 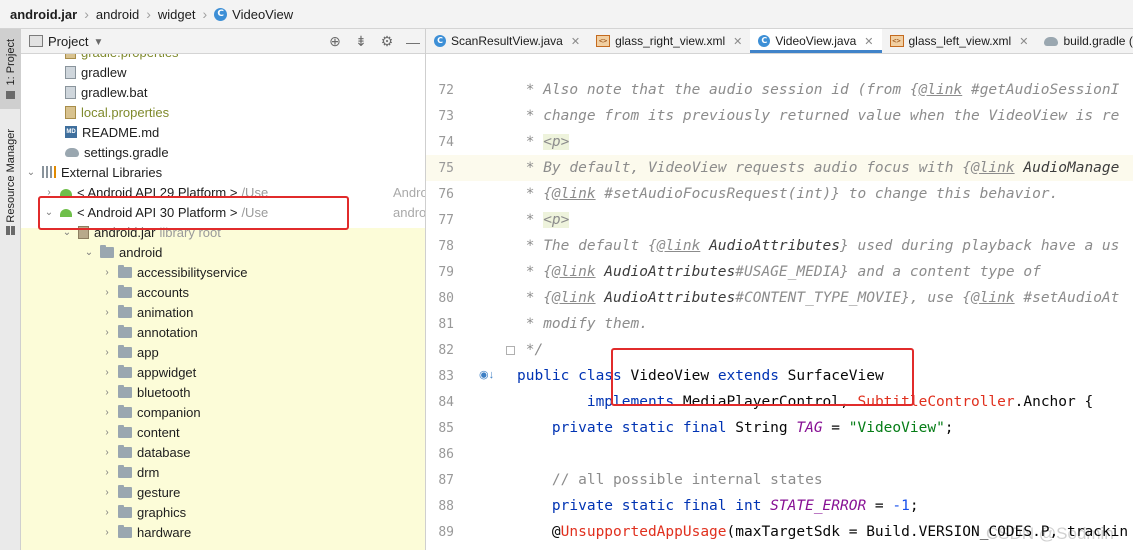 I want to click on tree-item: › drm, so click(x=130, y=472).